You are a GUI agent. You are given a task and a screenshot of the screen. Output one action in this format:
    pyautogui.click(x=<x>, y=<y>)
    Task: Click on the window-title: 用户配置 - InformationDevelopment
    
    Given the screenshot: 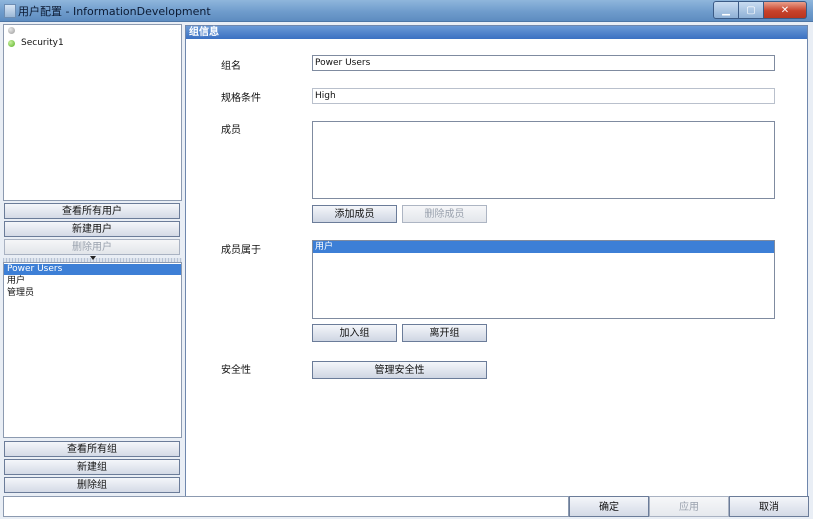 What is the action you would take?
    pyautogui.click(x=114, y=11)
    